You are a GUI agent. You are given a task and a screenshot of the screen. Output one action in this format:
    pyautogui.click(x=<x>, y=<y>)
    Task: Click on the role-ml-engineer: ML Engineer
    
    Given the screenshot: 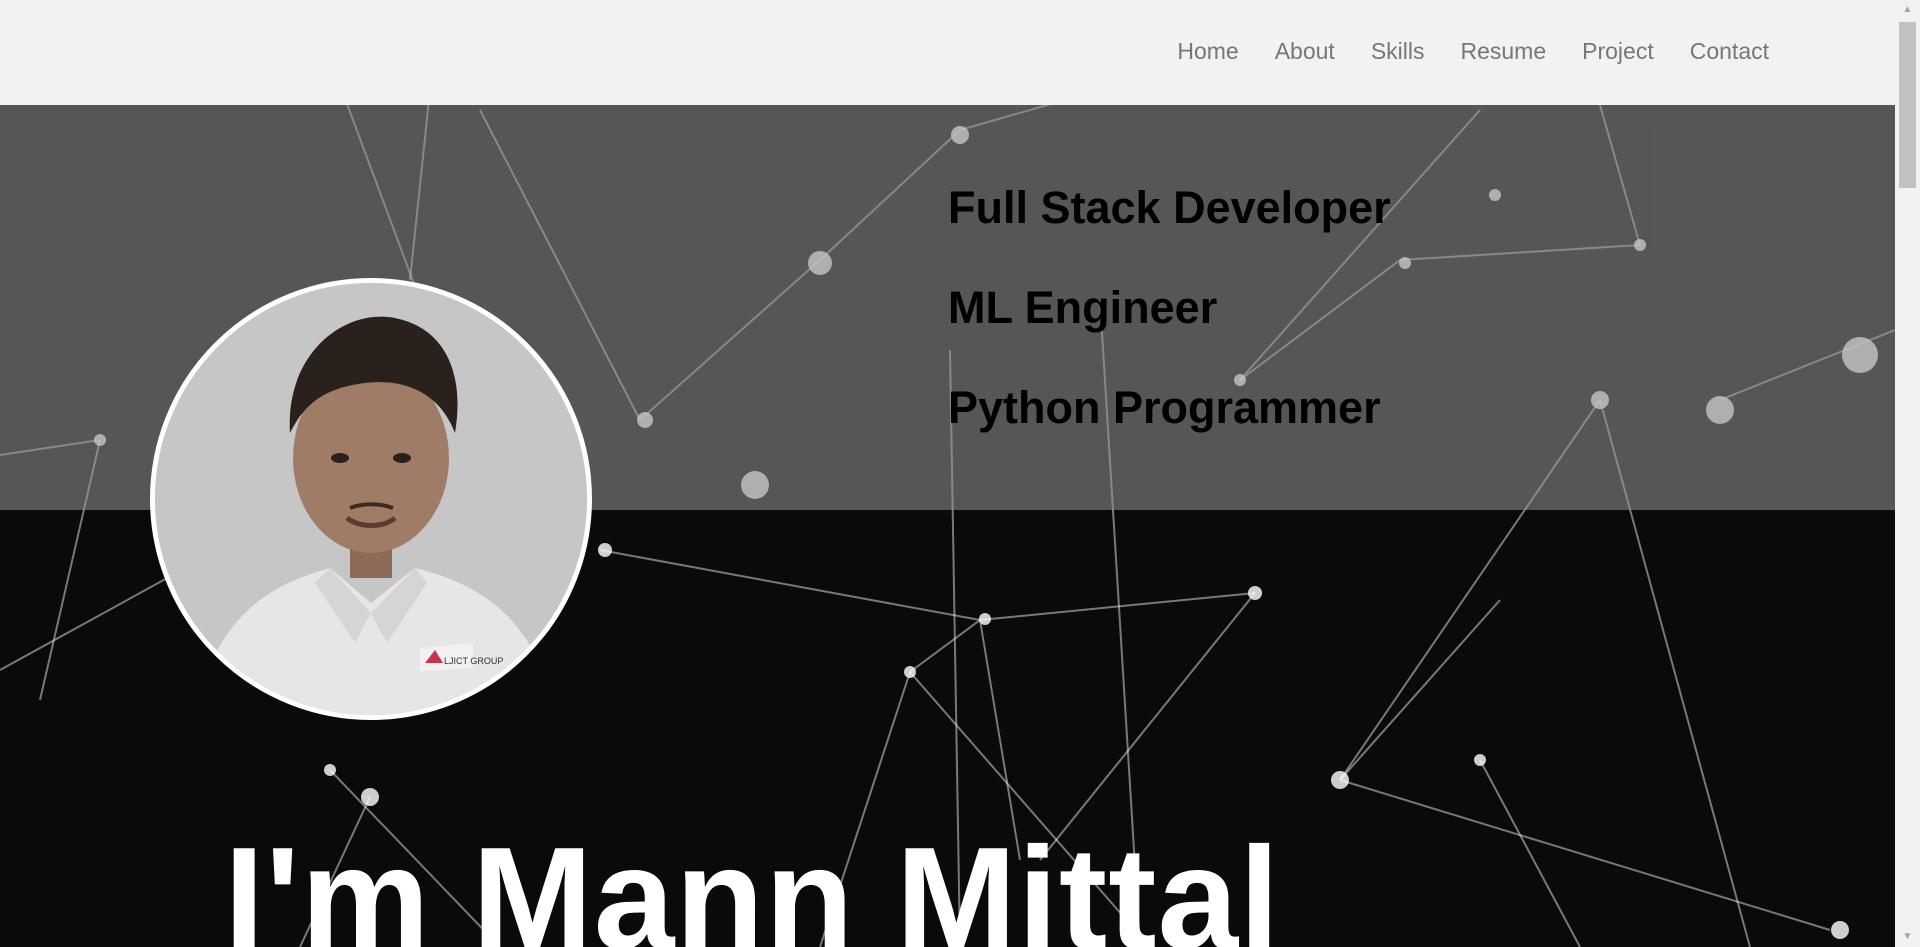 What is the action you would take?
    pyautogui.click(x=1083, y=307)
    